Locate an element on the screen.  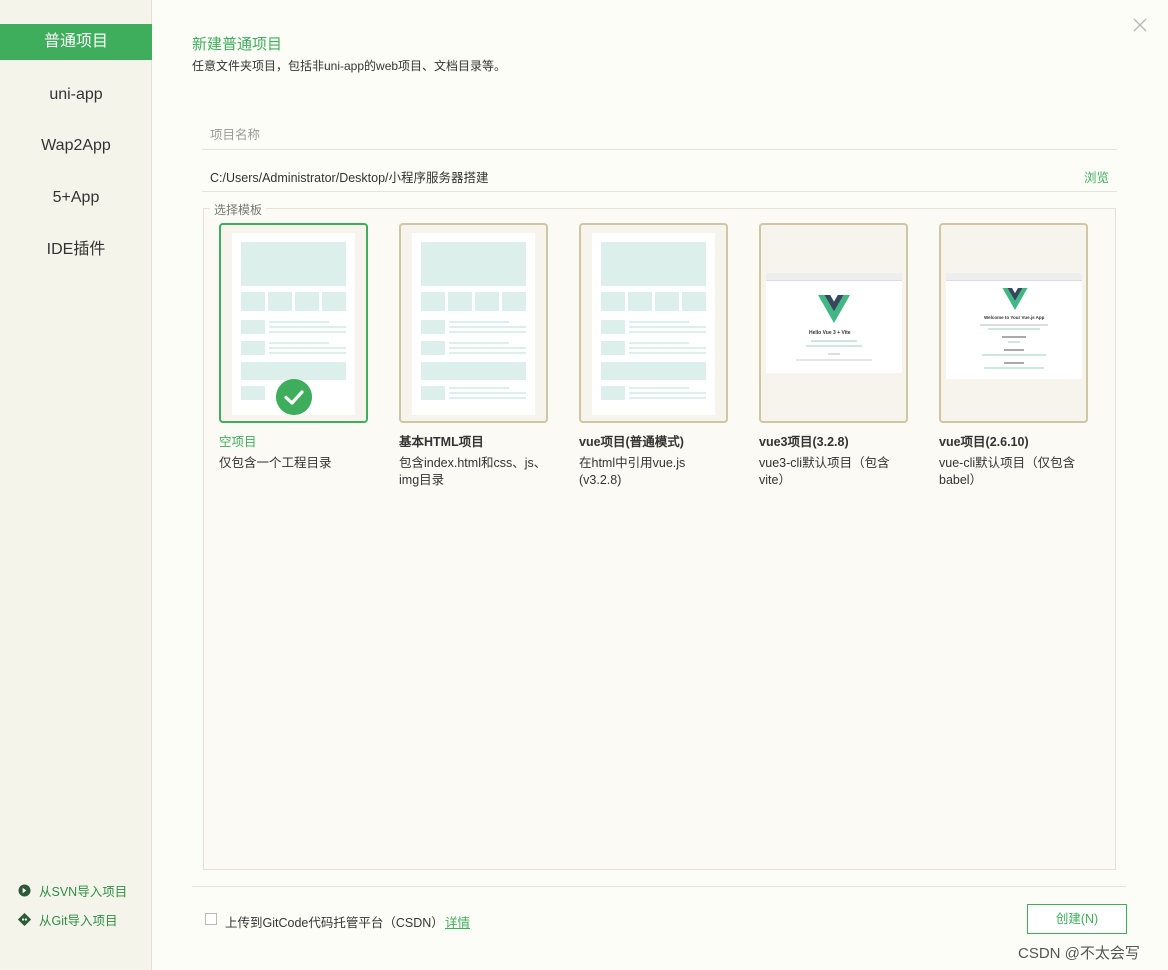
vue-cli-preview: Welcome to Your Vue.js App is located at coordinates (1014, 326).